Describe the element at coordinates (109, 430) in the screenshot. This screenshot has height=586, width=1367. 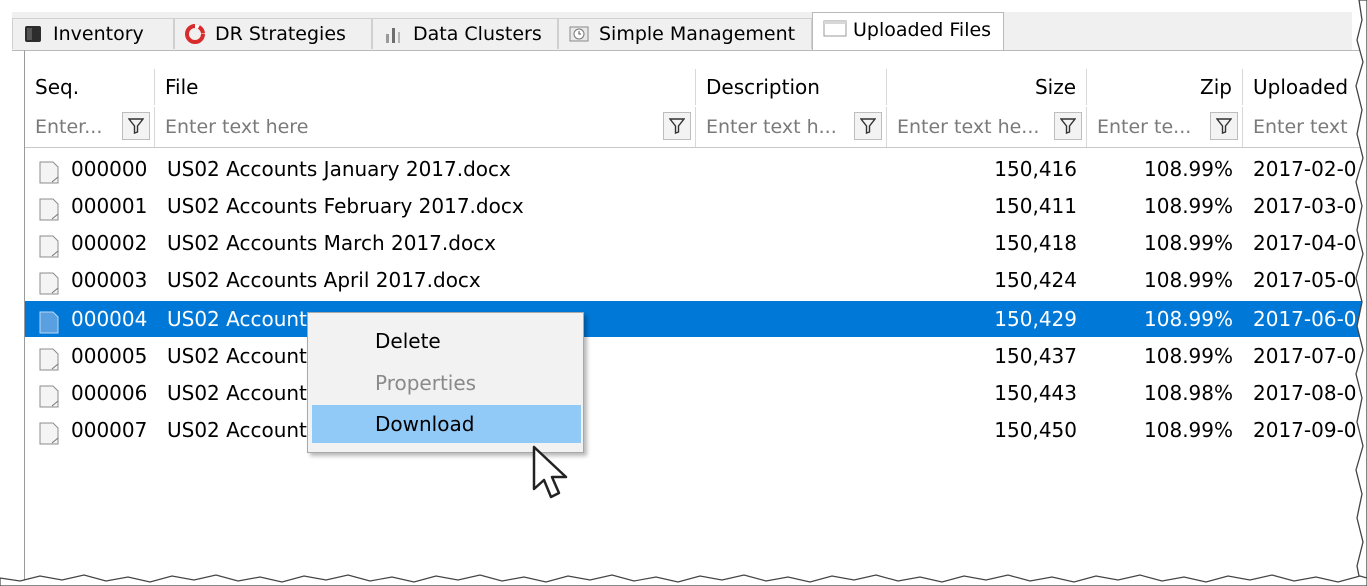
I see `seq-cell: 000007` at that location.